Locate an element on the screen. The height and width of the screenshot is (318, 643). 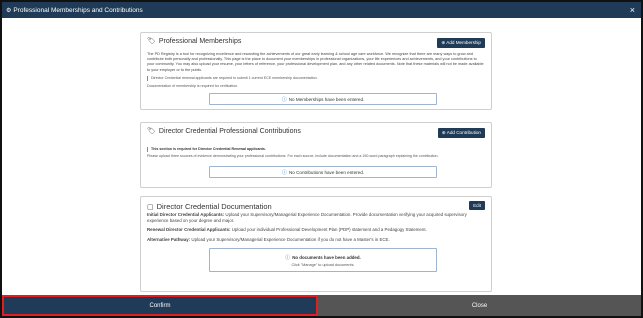
add-membership-label: Add Membership is located at coordinates (463, 42).